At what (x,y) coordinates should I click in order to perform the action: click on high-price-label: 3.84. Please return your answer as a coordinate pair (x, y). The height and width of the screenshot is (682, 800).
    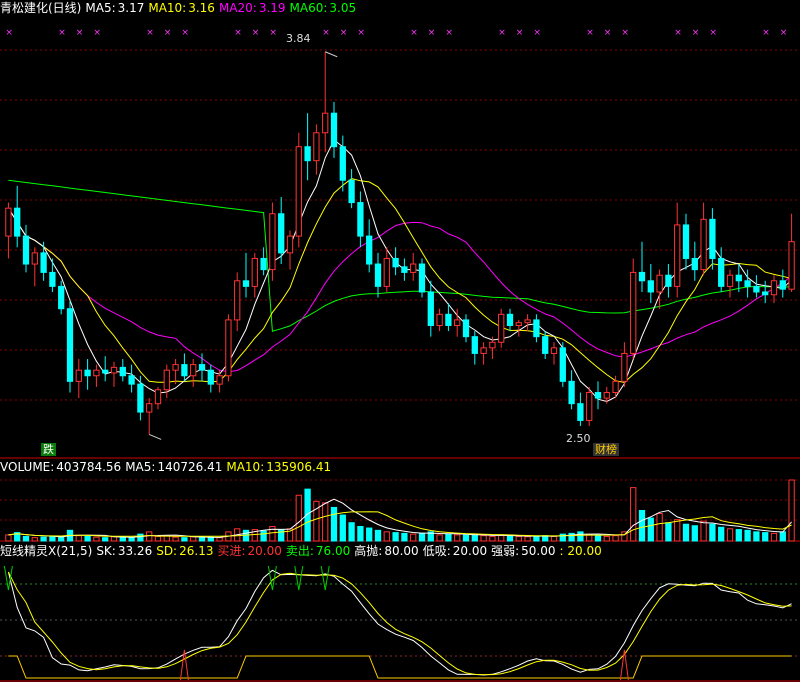
    Looking at the image, I should click on (298, 38).